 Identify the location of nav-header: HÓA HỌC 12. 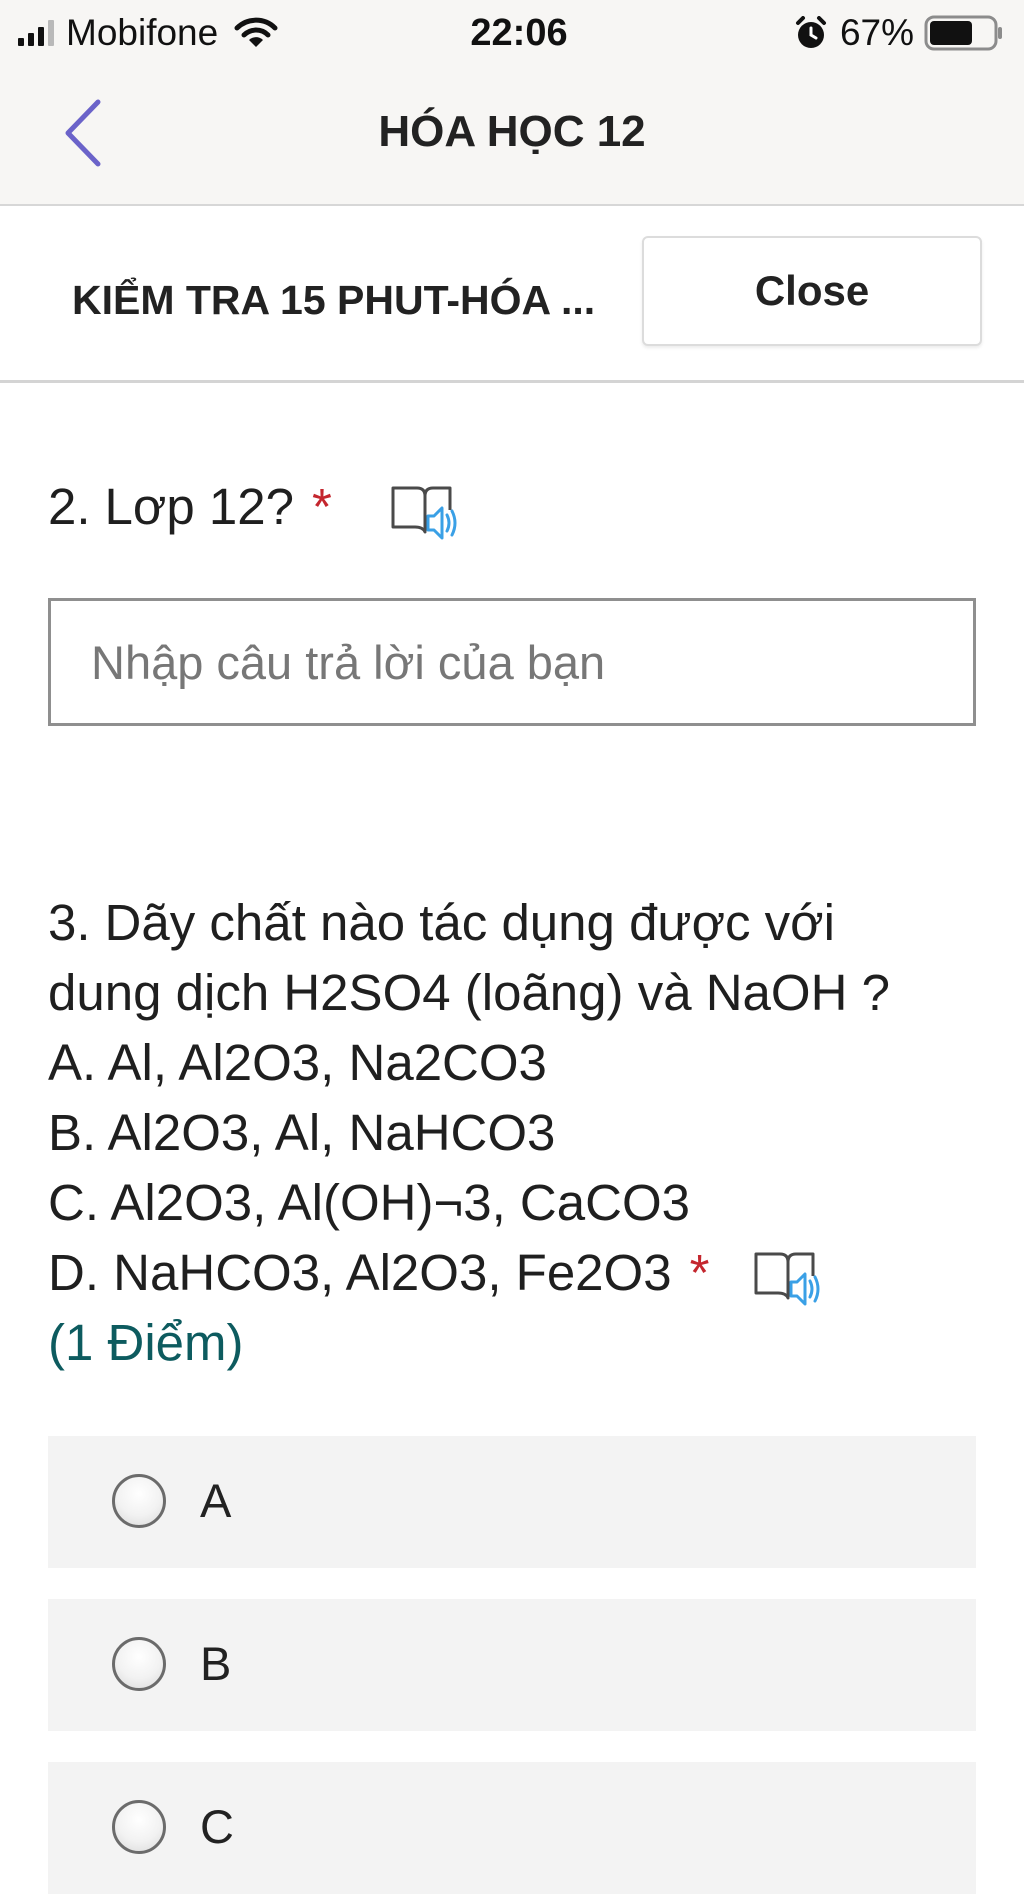
(512, 136).